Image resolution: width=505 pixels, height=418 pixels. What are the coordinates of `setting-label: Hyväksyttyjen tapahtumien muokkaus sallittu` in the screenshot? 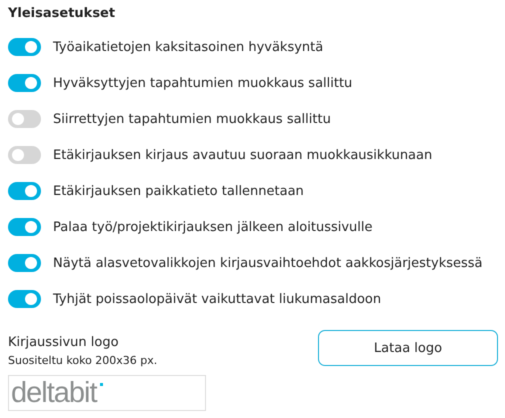 It's located at (202, 83).